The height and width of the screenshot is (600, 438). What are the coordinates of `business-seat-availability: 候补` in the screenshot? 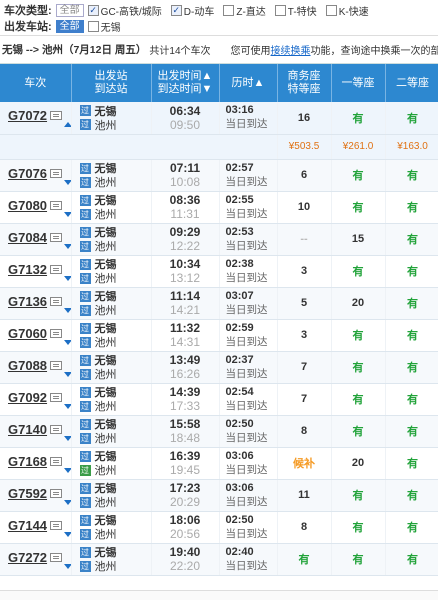 It's located at (304, 464).